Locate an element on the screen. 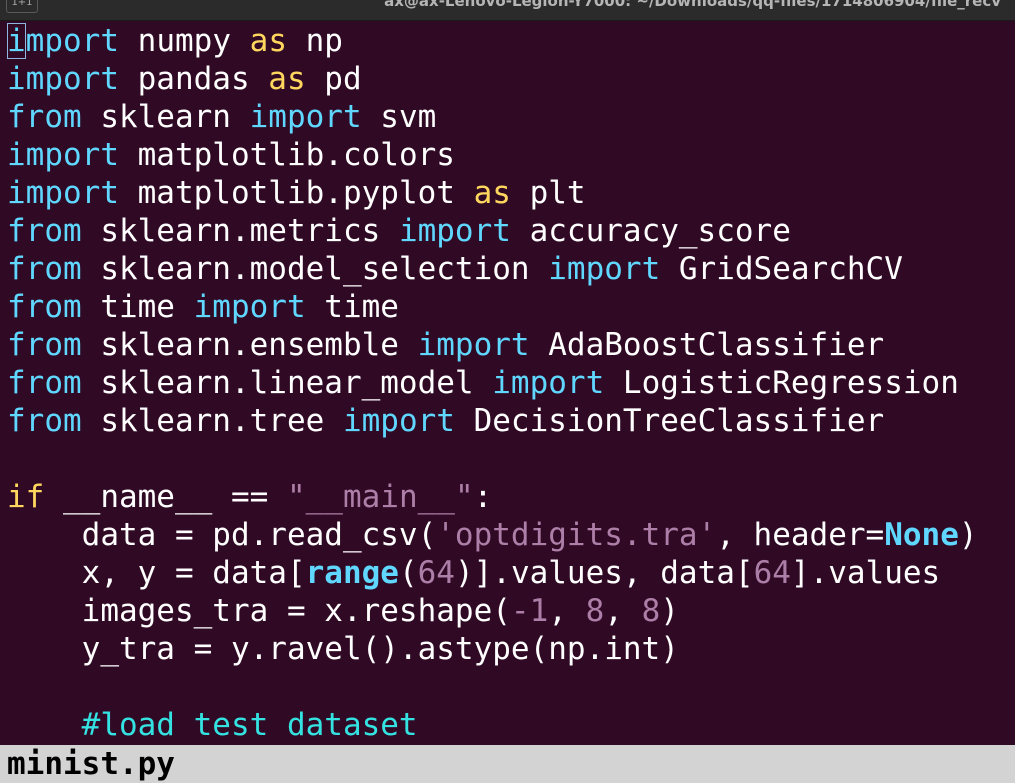 This screenshot has height=783, width=1015. code-token-str: 'optdigits.tra' is located at coordinates (576, 535).